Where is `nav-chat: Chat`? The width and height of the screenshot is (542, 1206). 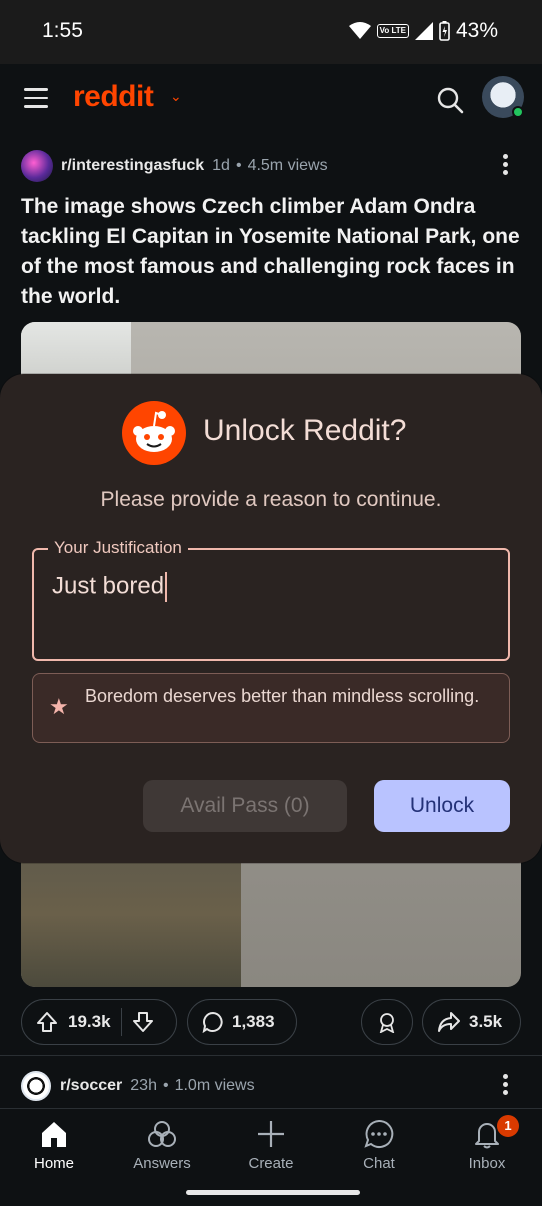 nav-chat: Chat is located at coordinates (379, 1145).